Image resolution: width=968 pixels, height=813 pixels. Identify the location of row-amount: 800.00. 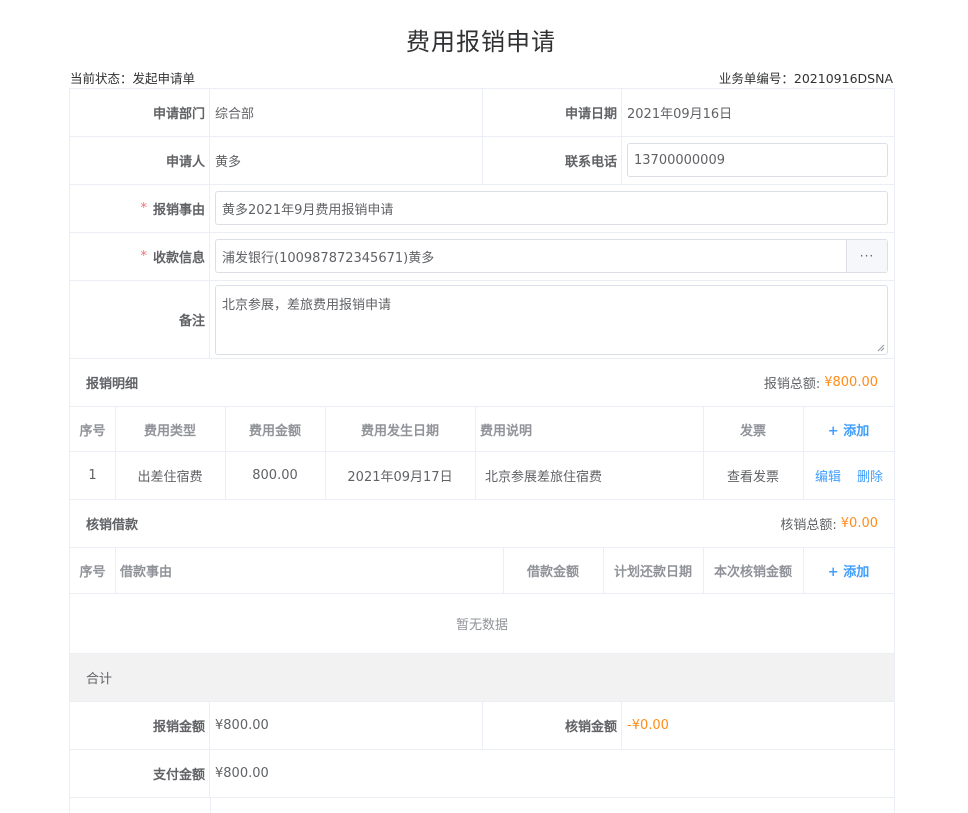
(275, 475).